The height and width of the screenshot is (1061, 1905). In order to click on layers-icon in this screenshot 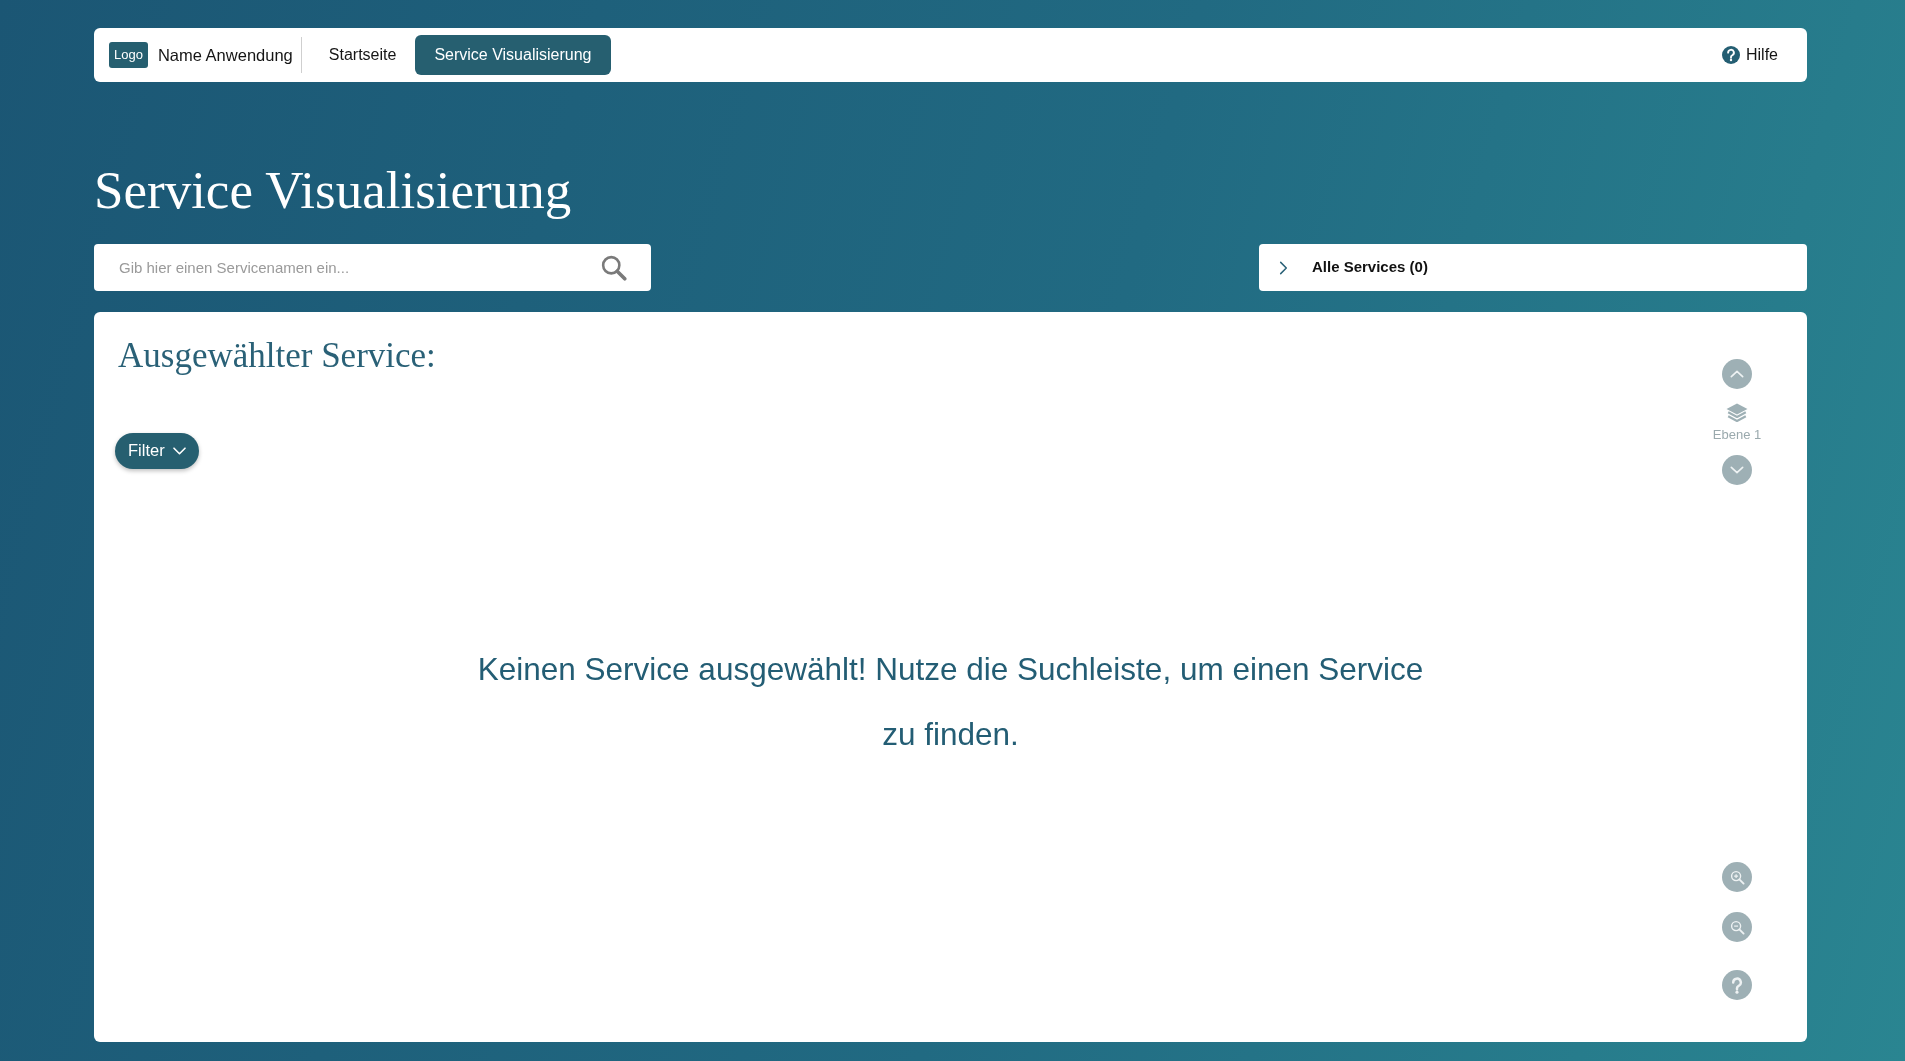, I will do `click(1737, 412)`.